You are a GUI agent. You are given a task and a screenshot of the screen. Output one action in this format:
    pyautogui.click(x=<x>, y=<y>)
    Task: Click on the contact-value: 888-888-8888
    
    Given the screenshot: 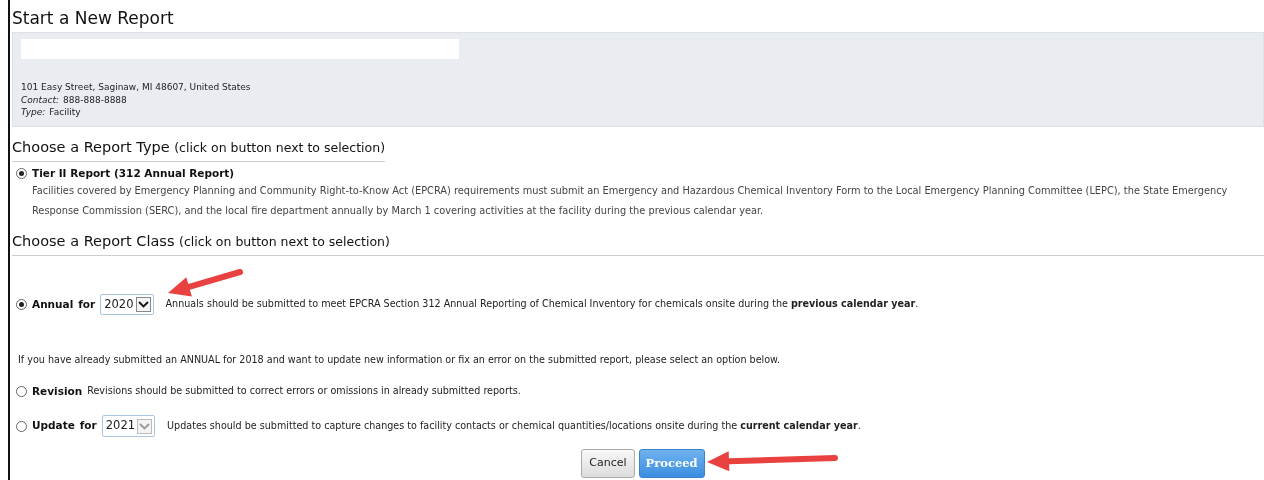 What is the action you would take?
    pyautogui.click(x=95, y=99)
    